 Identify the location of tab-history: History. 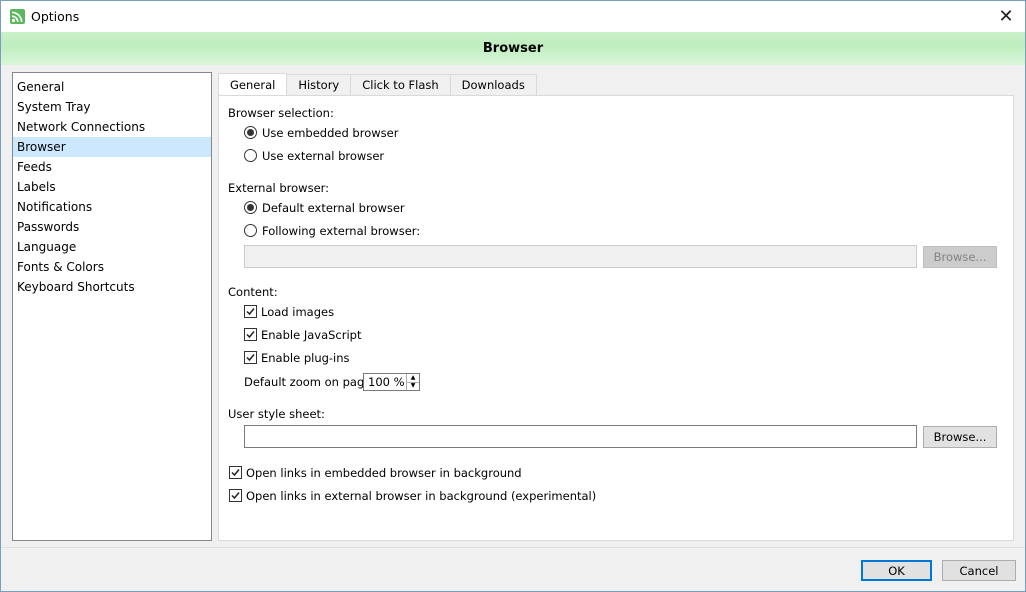
(319, 84).